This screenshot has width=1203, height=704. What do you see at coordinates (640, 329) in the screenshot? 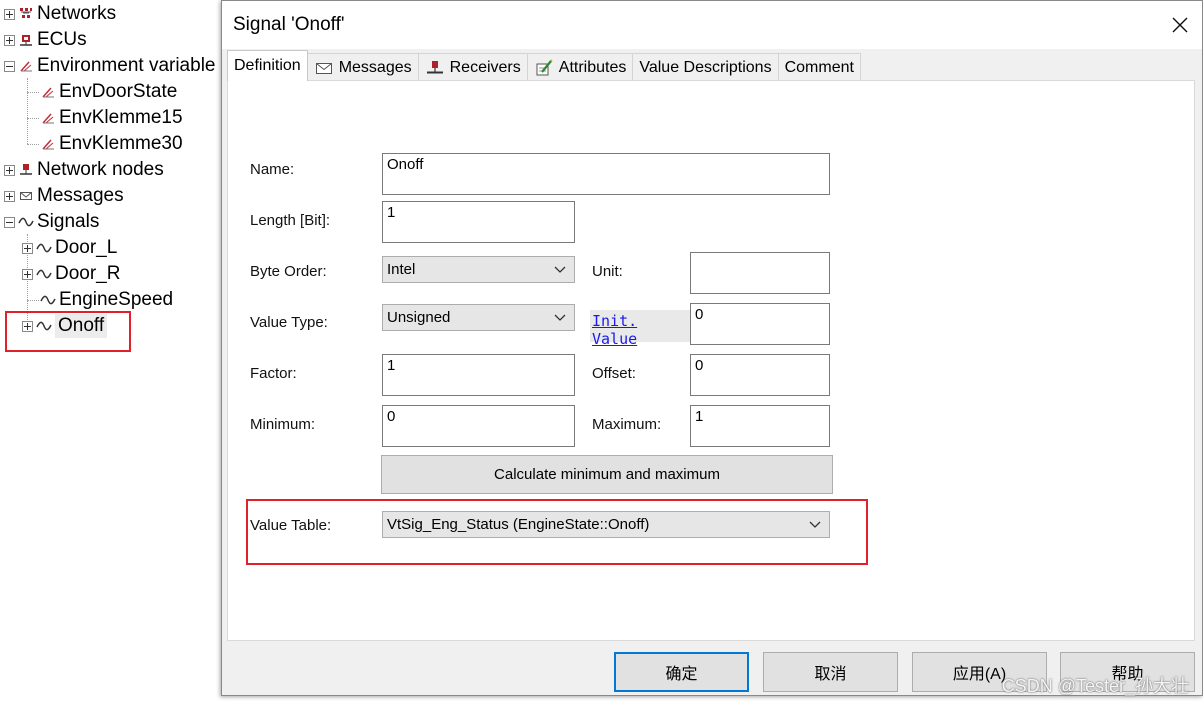
I see `init-value-link: Init. Value` at bounding box center [640, 329].